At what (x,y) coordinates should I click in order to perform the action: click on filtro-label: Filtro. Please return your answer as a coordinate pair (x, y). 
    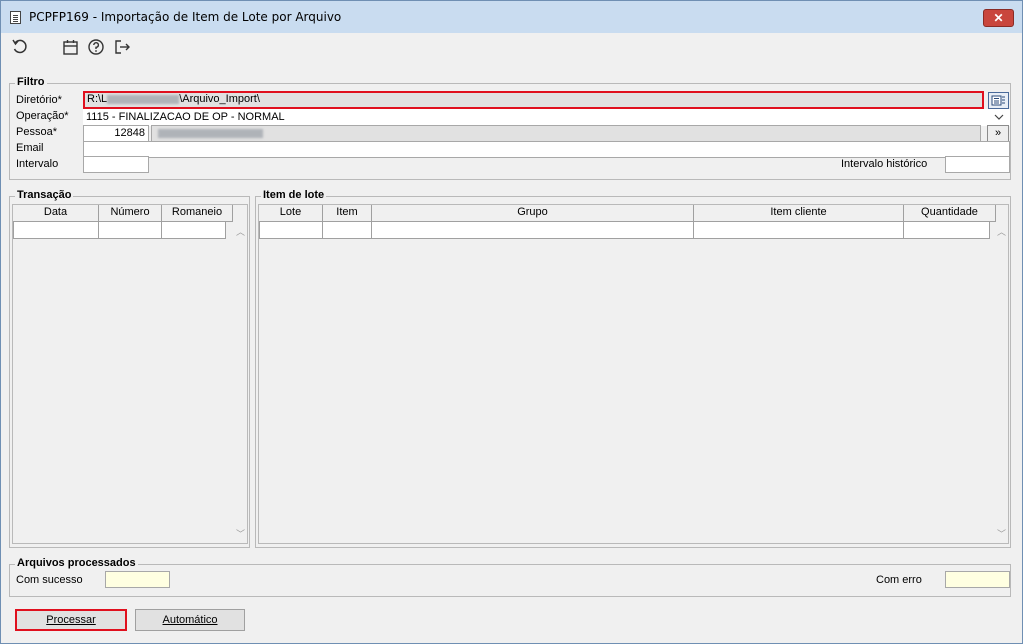
    Looking at the image, I should click on (31, 82).